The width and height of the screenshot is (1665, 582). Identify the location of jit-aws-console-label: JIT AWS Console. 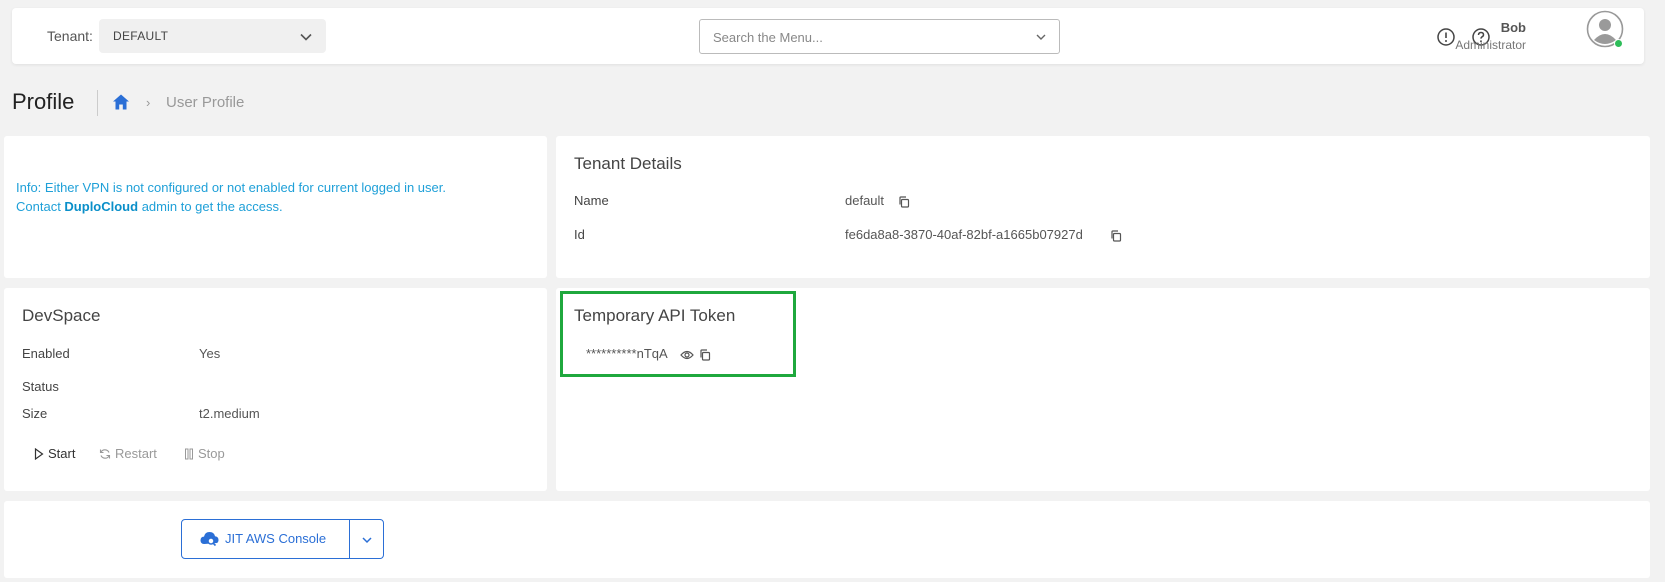
(276, 538).